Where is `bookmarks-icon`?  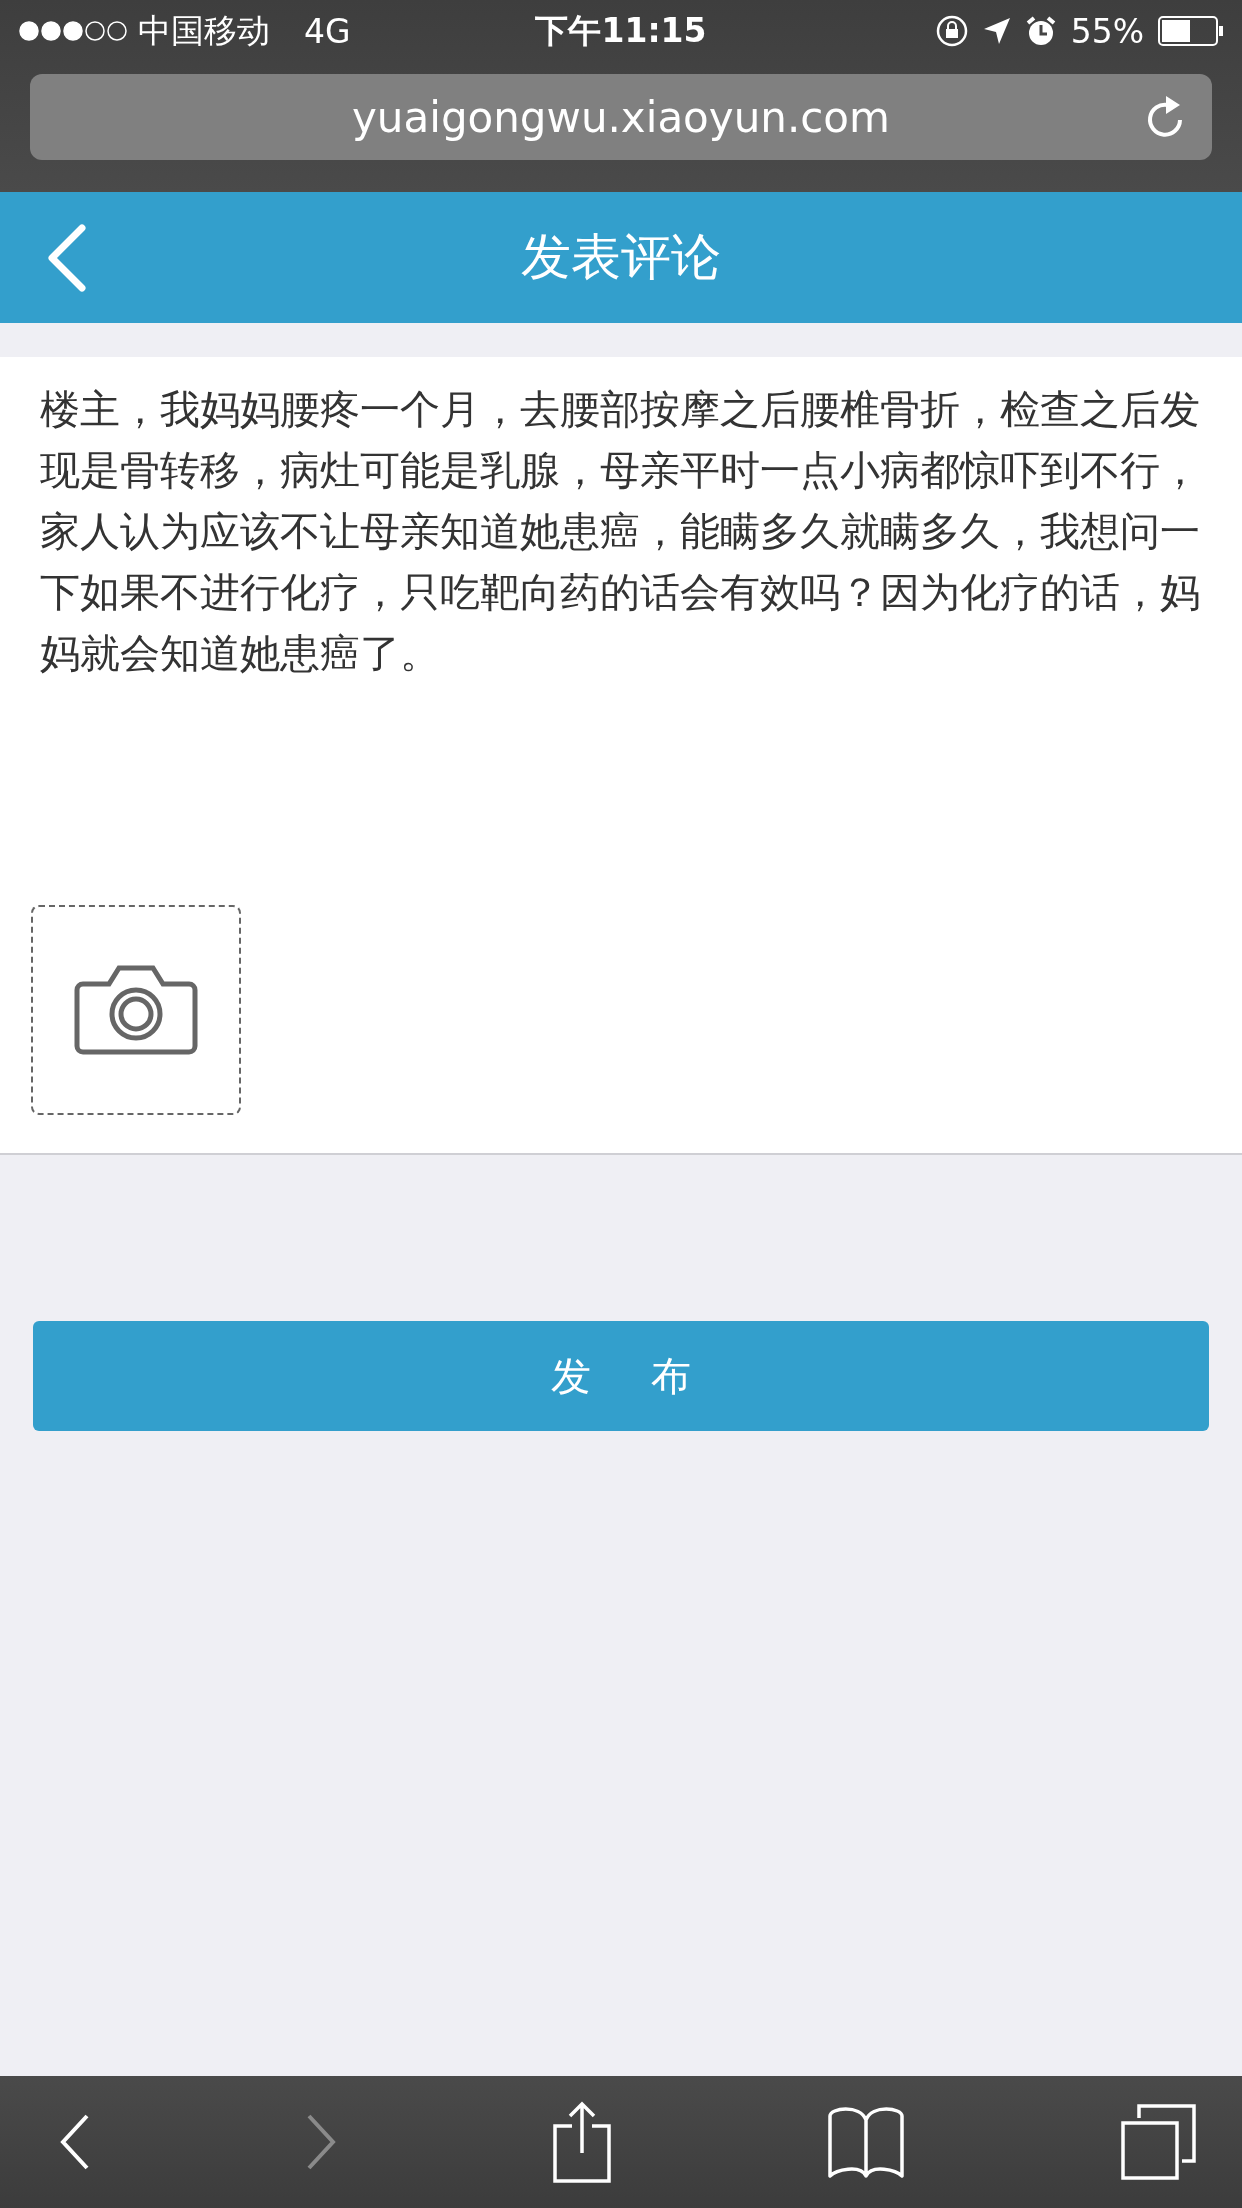
bookmarks-icon is located at coordinates (866, 2142).